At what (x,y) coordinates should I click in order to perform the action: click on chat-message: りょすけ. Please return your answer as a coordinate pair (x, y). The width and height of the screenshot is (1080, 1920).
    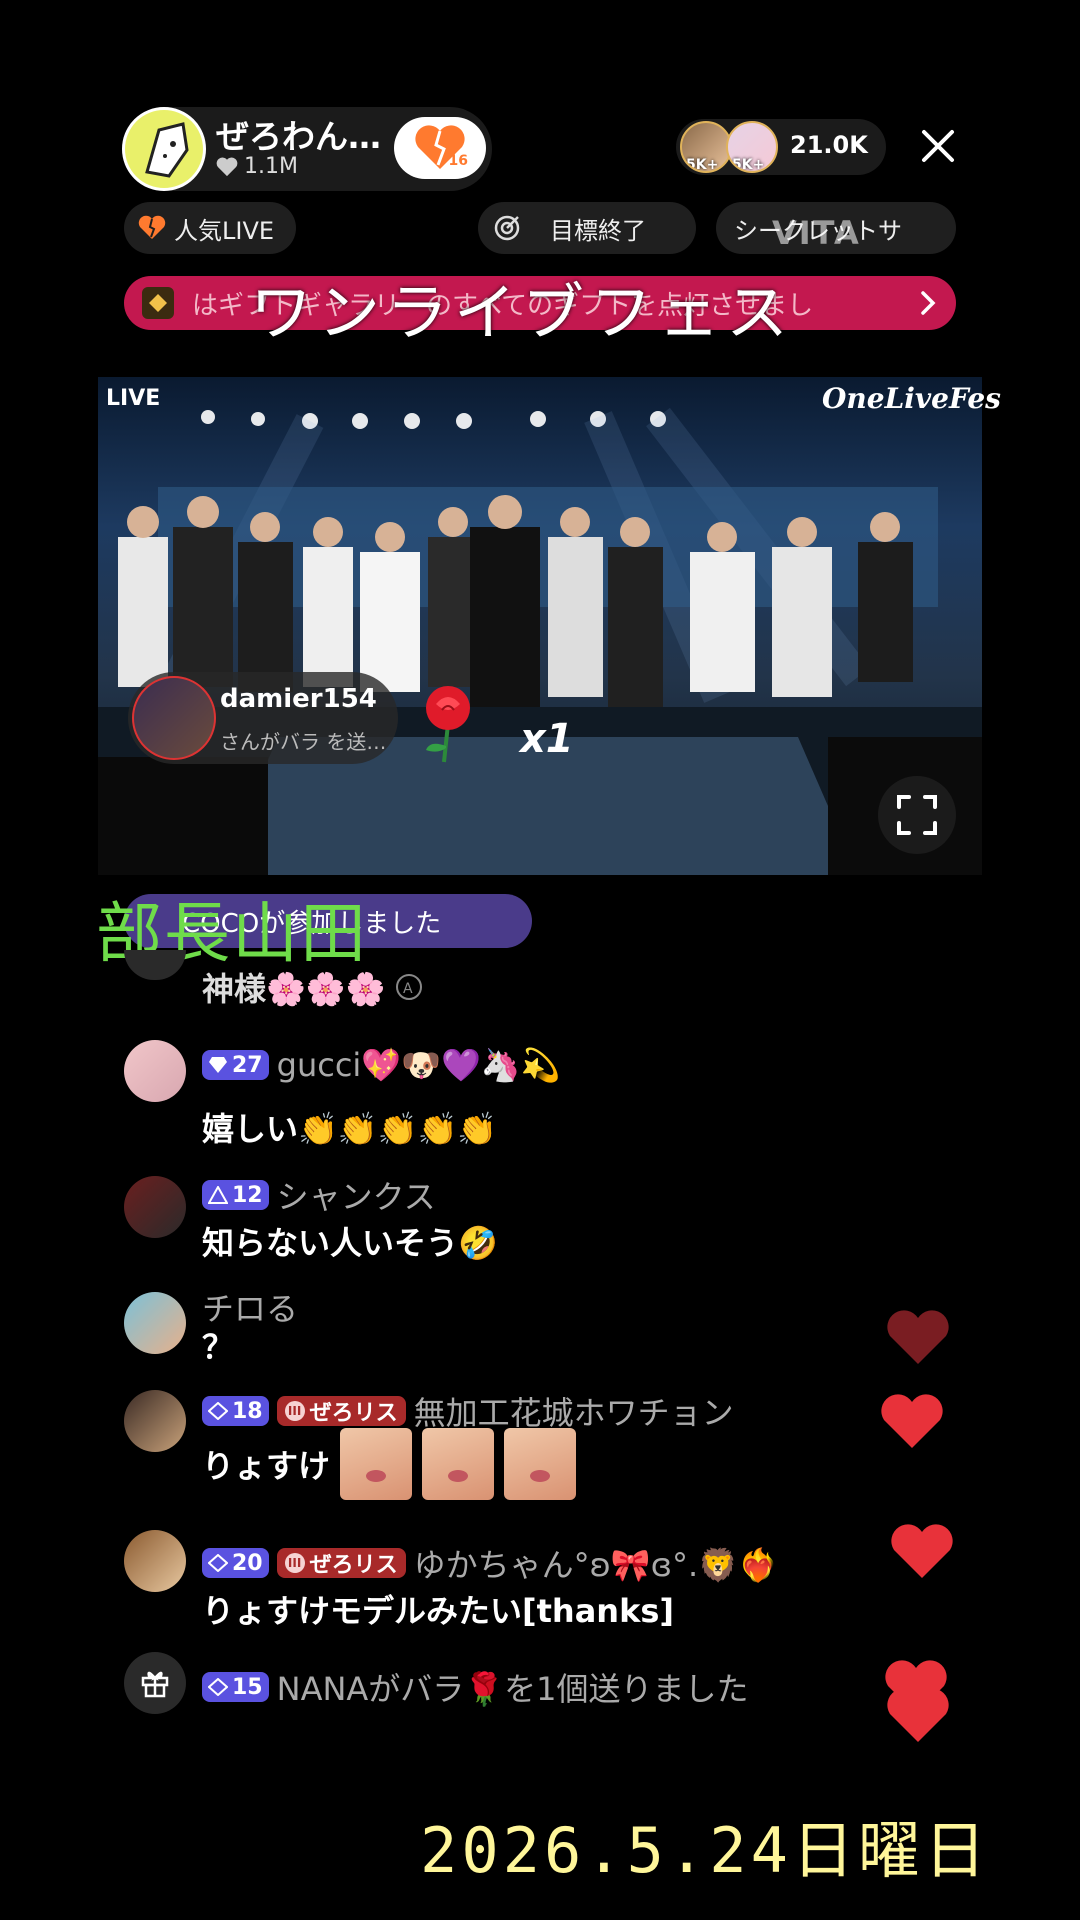
    Looking at the image, I should click on (389, 1464).